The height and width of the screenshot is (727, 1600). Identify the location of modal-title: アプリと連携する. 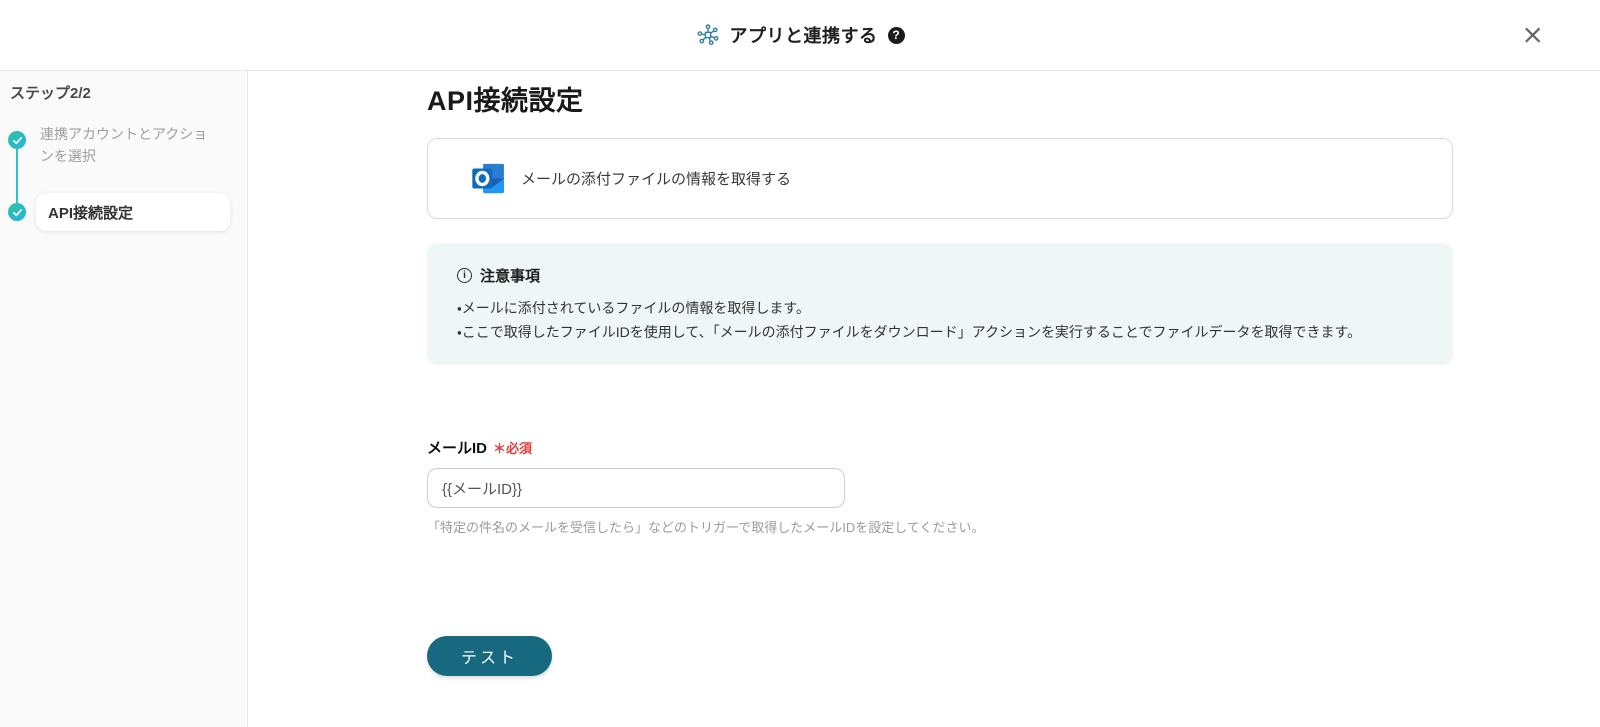
(803, 36).